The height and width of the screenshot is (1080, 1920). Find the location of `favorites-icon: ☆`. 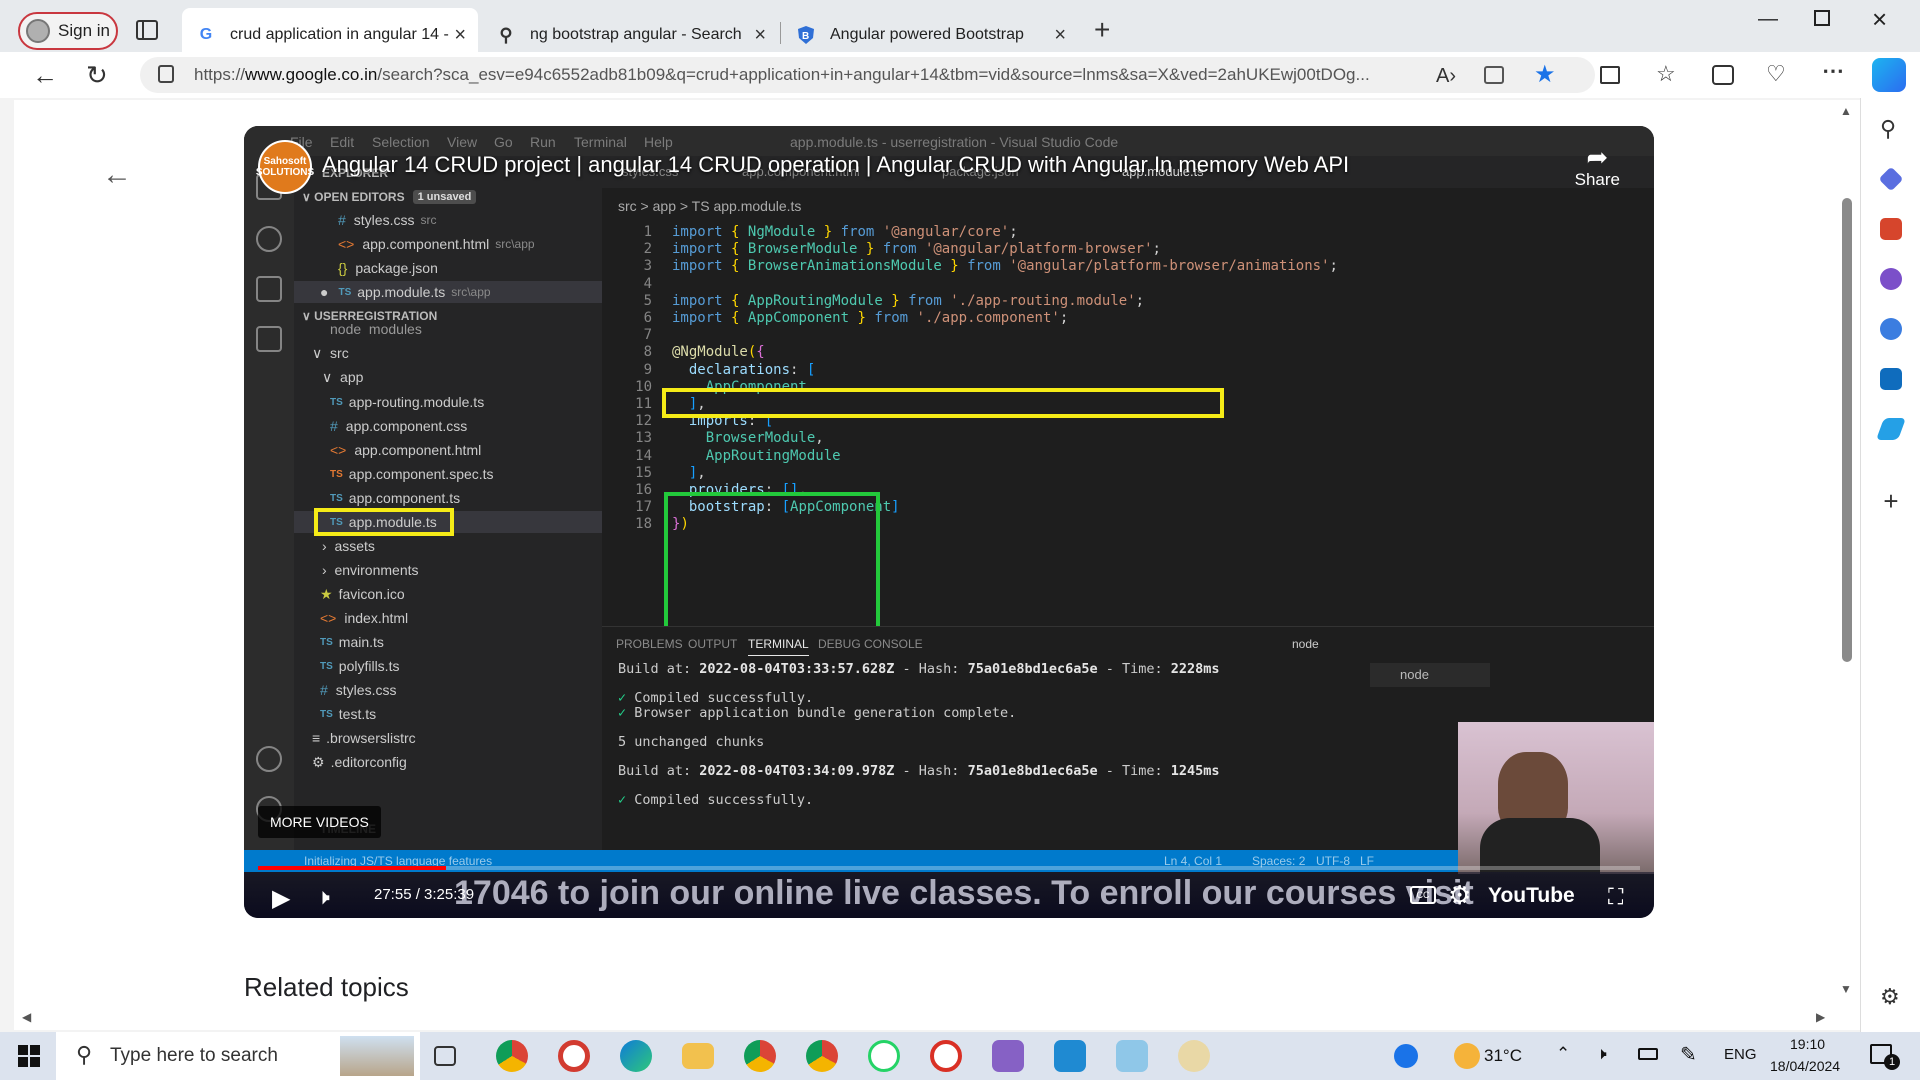

favorites-icon: ☆ is located at coordinates (1666, 74).